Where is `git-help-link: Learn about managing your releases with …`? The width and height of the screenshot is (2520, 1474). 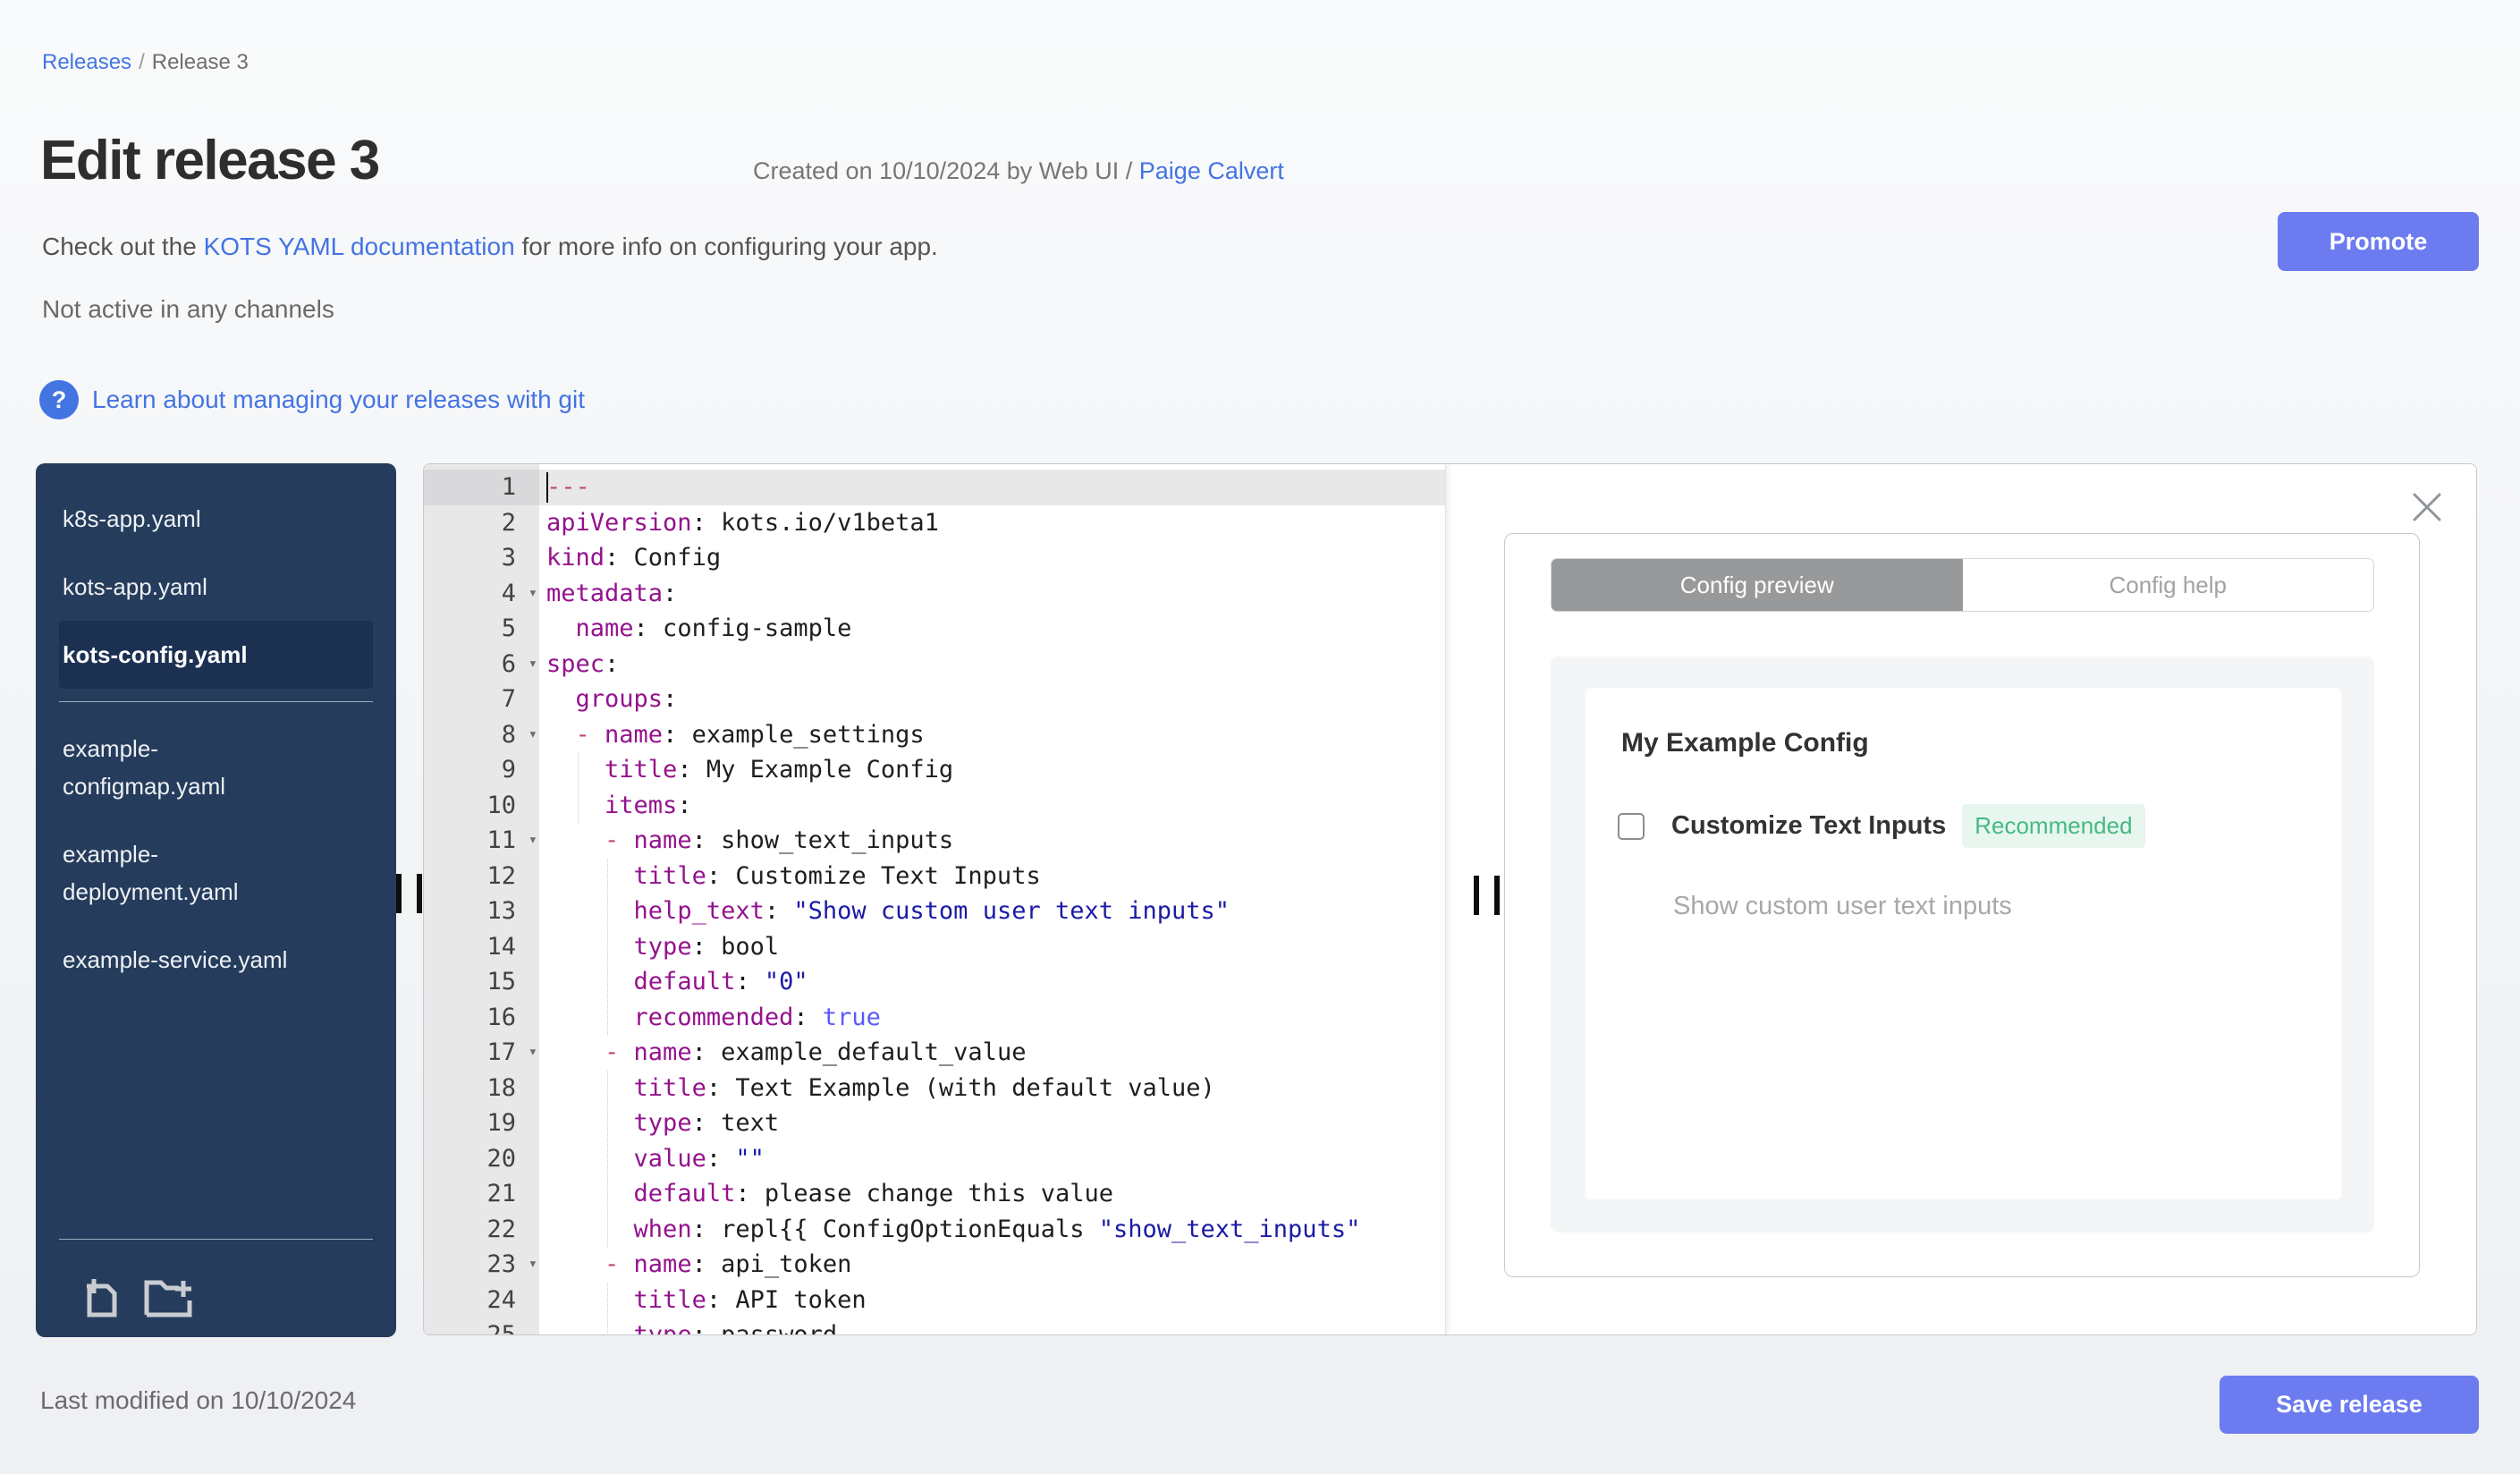 git-help-link: Learn about managing your releases with … is located at coordinates (338, 399).